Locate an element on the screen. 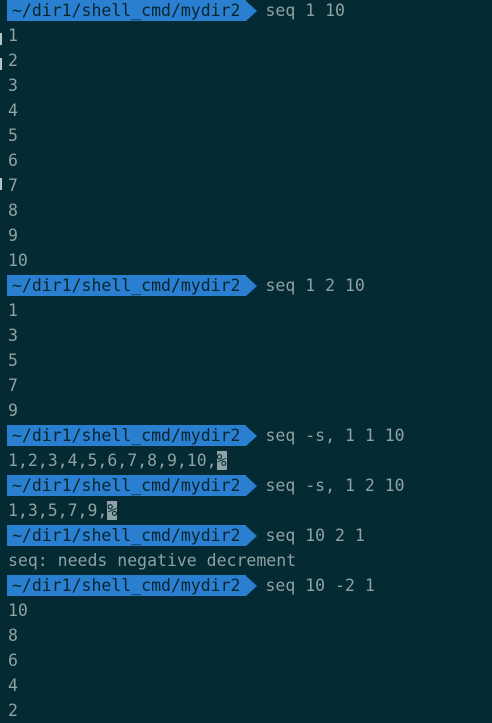 The image size is (492, 723). prompt-line: ~/dir1/shell_cmd/mydir2 seq 1 10 is located at coordinates (176, 11).